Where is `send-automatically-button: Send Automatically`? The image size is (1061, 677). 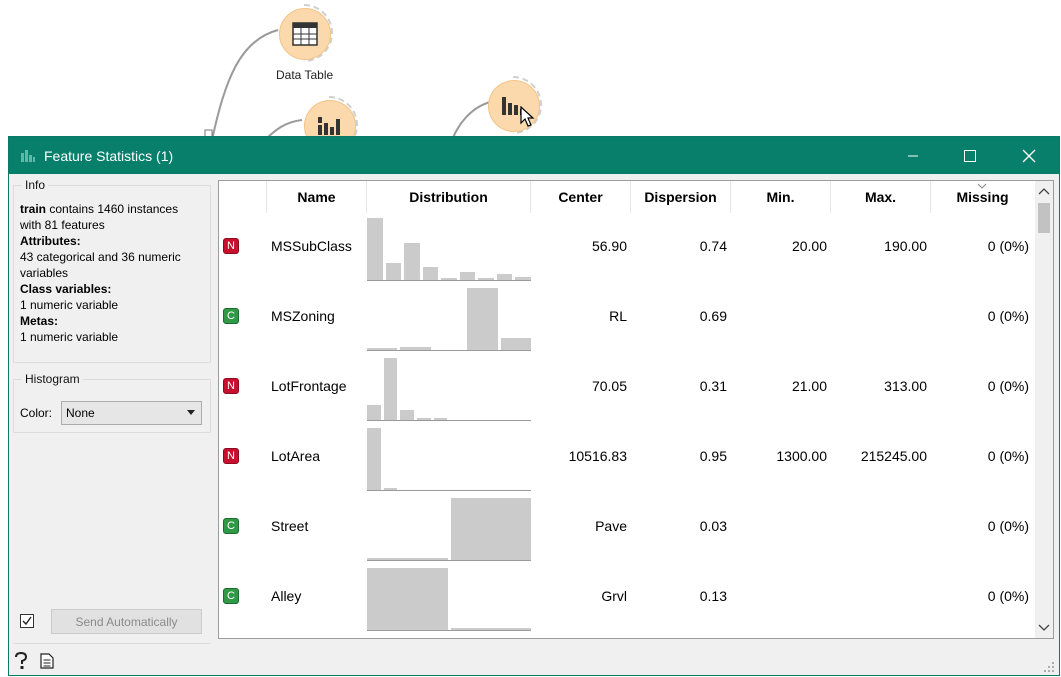
send-automatically-button: Send Automatically is located at coordinates (126, 621).